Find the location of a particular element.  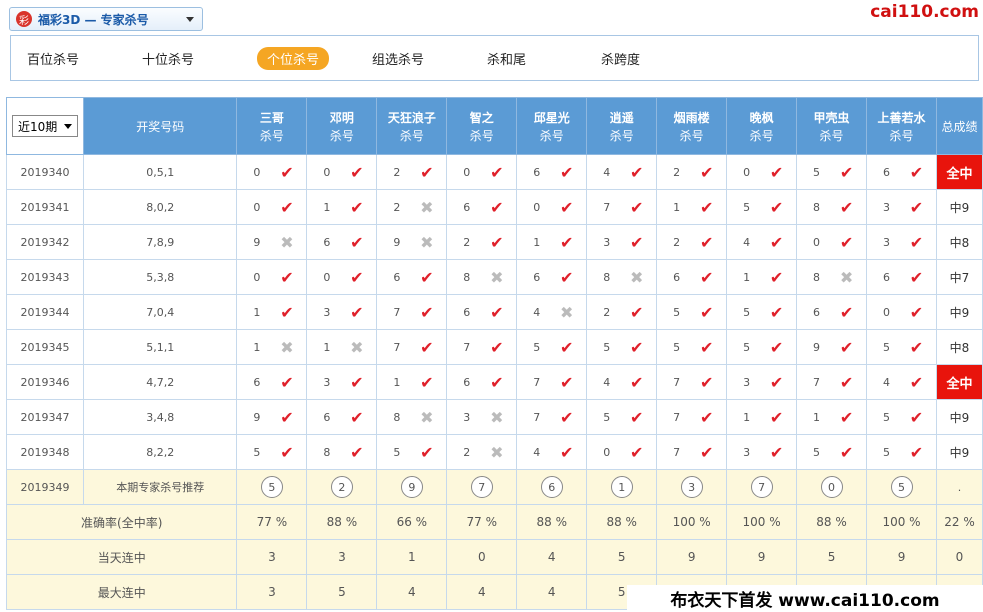

table-row: 2019344 7,0,4 1 ✔ 3 ✔ 7 ✔ 6 ✔ 4 ✖ 2 ✔ 5 ✔ 5 ✔ 6 ✔ 0 ✔ 中9 is located at coordinates (494, 312).